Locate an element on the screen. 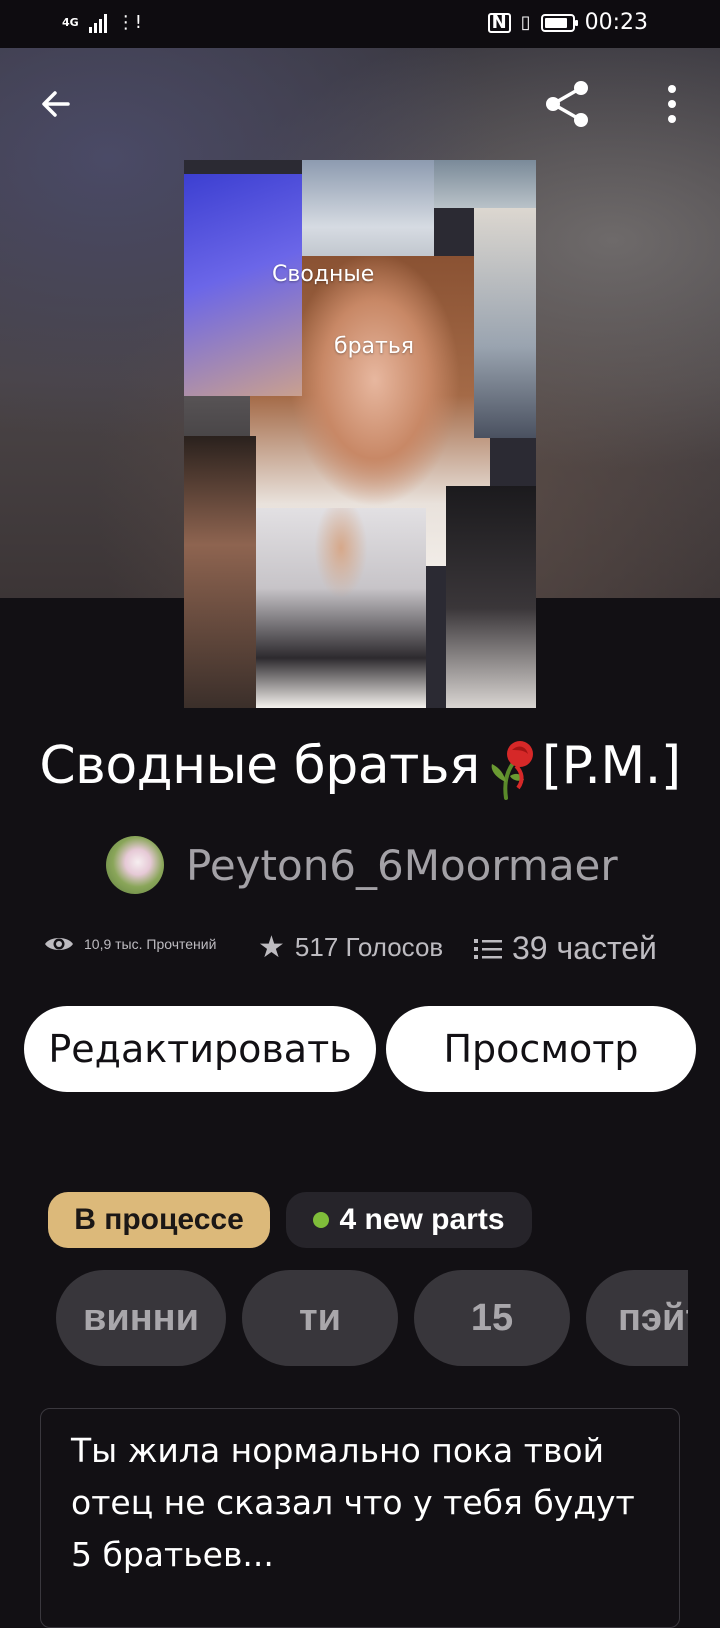 The height and width of the screenshot is (1628, 720). share-button is located at coordinates (568, 104).